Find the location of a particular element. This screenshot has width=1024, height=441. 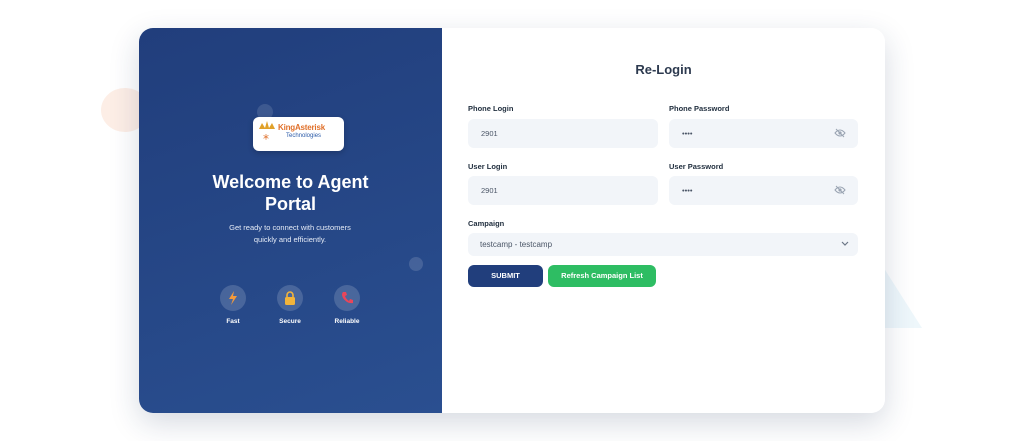

user-password-input: •••• is located at coordinates (763, 190).